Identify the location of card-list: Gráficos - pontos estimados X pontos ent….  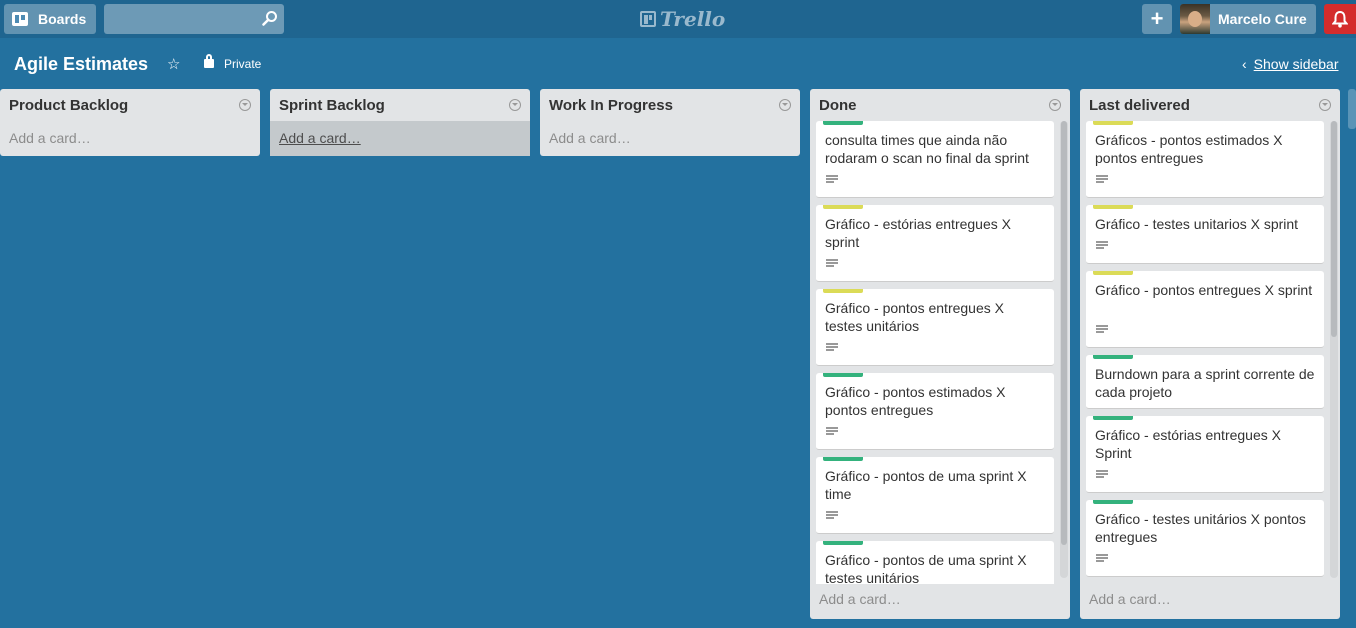
(1205, 352).